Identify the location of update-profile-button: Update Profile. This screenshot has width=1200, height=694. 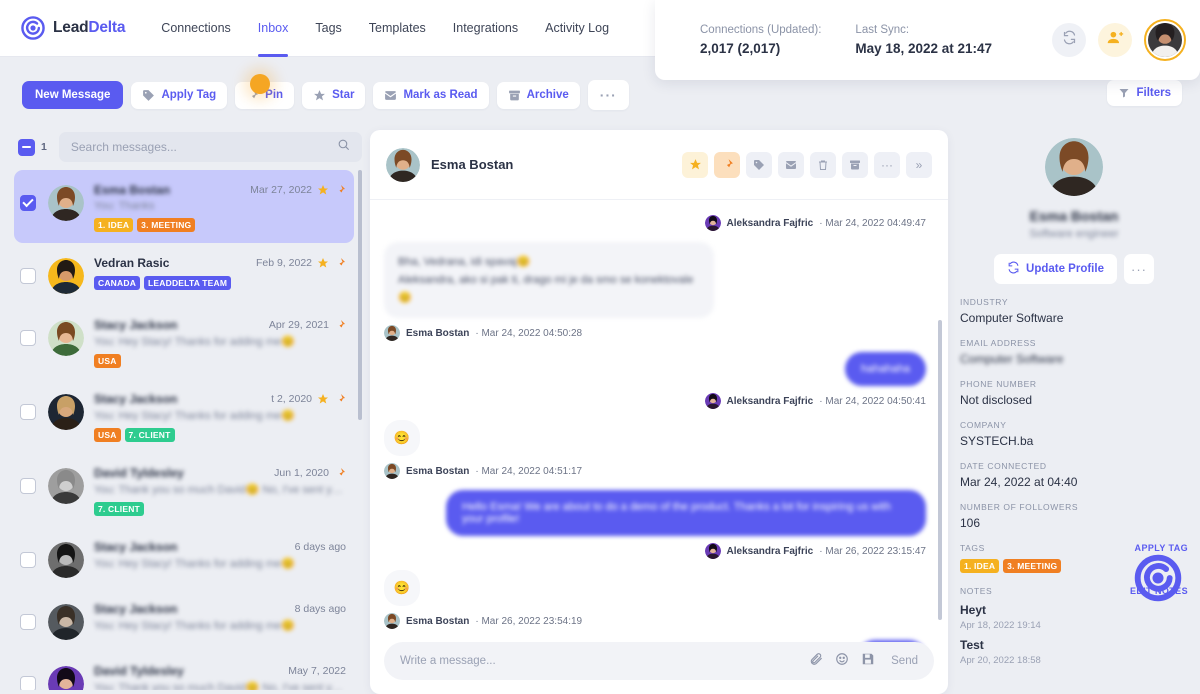
(1055, 269).